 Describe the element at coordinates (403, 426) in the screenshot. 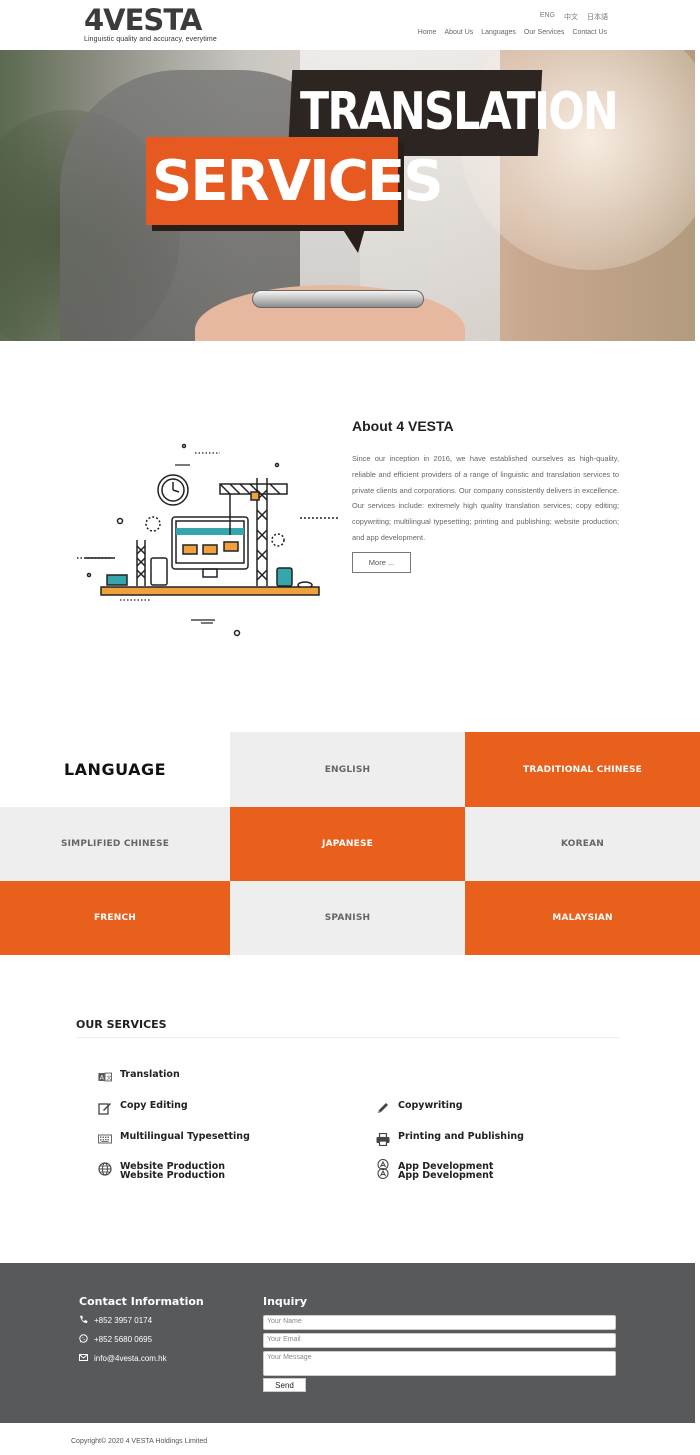

I see `about-title: About 4 VESTA` at that location.